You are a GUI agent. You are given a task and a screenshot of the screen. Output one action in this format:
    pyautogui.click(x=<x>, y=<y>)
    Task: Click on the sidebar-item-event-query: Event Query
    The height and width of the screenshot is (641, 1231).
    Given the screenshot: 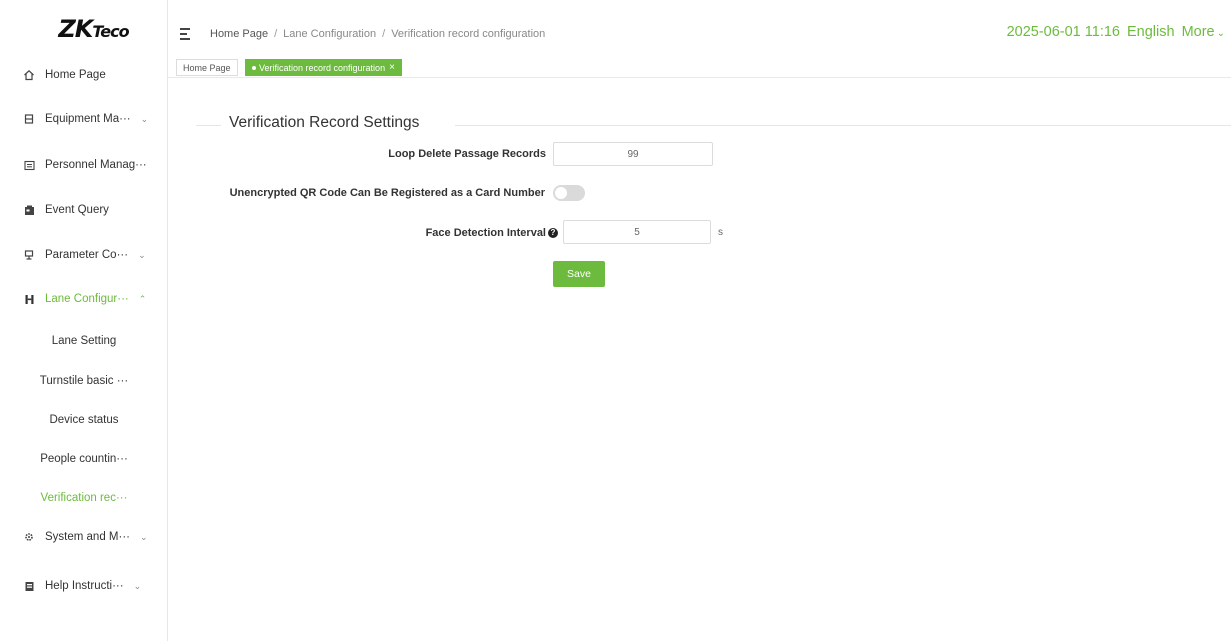 What is the action you would take?
    pyautogui.click(x=84, y=210)
    